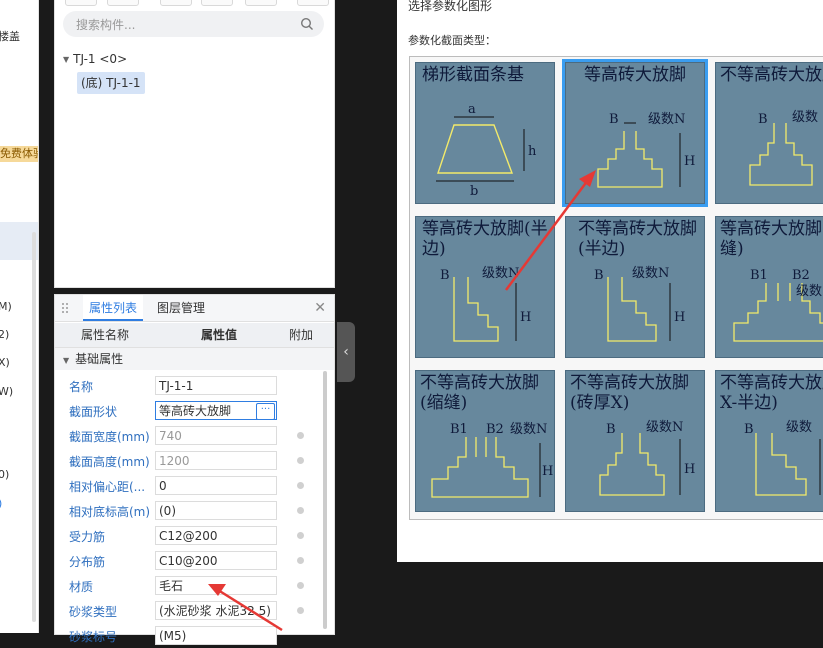  Describe the element at coordinates (769, 133) in the screenshot. I see `shape-option-unequal-height: 不等高砖大放脚 B 级数 H` at that location.